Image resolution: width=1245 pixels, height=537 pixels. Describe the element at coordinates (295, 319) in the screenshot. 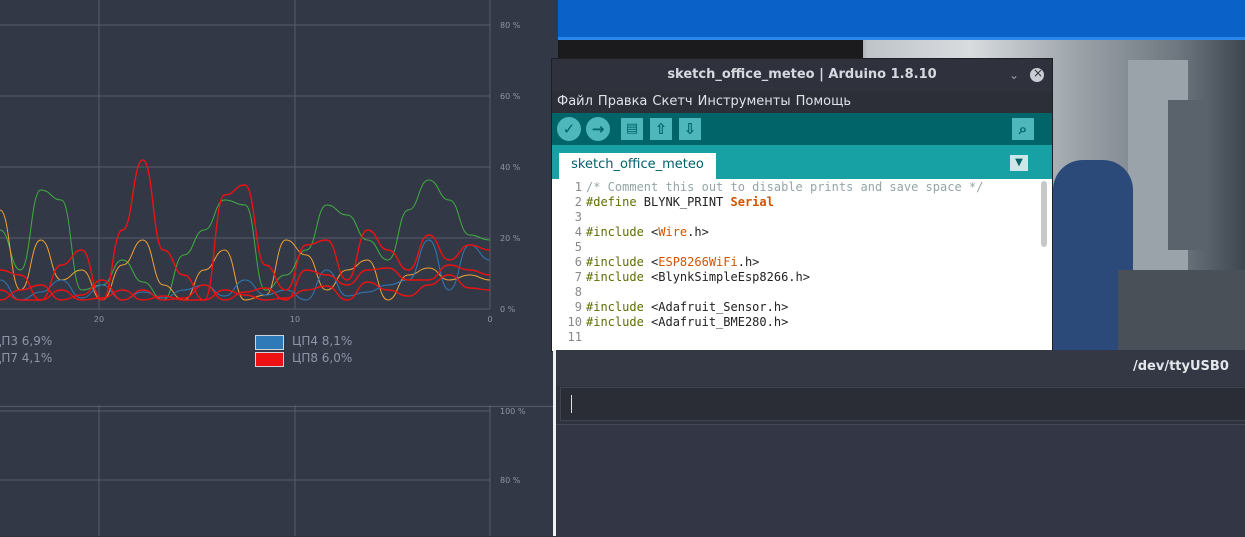

I see `x-tick-label: 10` at that location.